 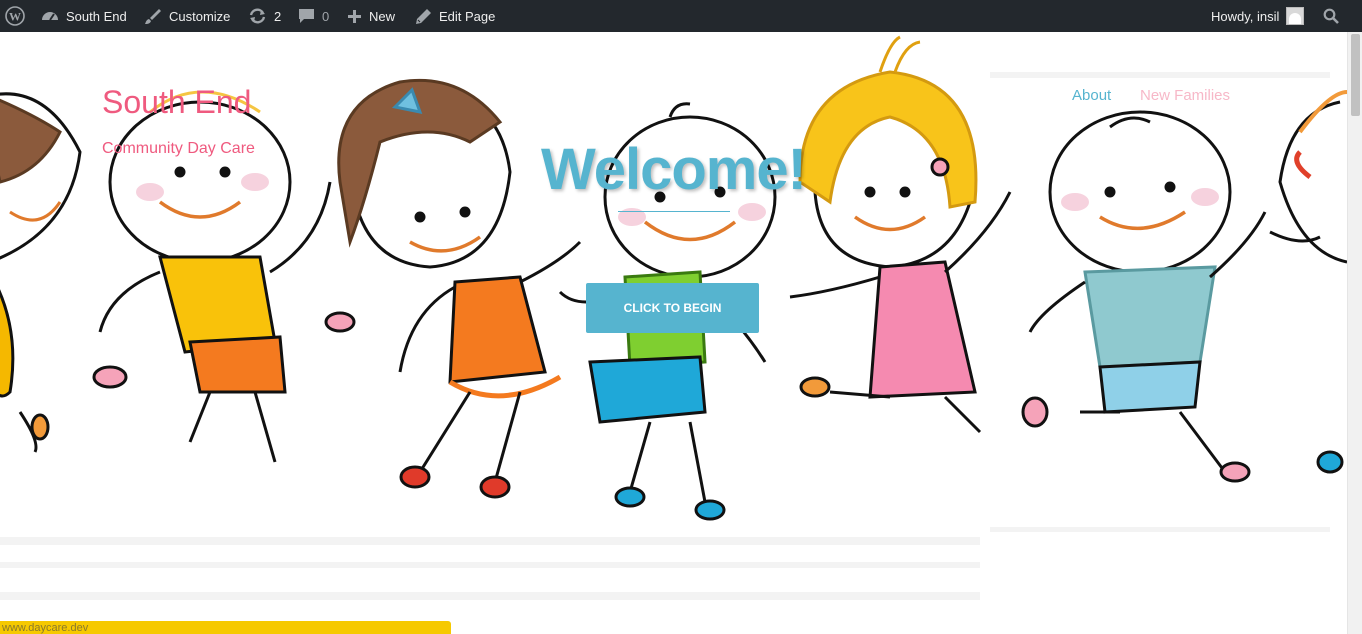 I want to click on comment-icon, so click(x=306, y=16).